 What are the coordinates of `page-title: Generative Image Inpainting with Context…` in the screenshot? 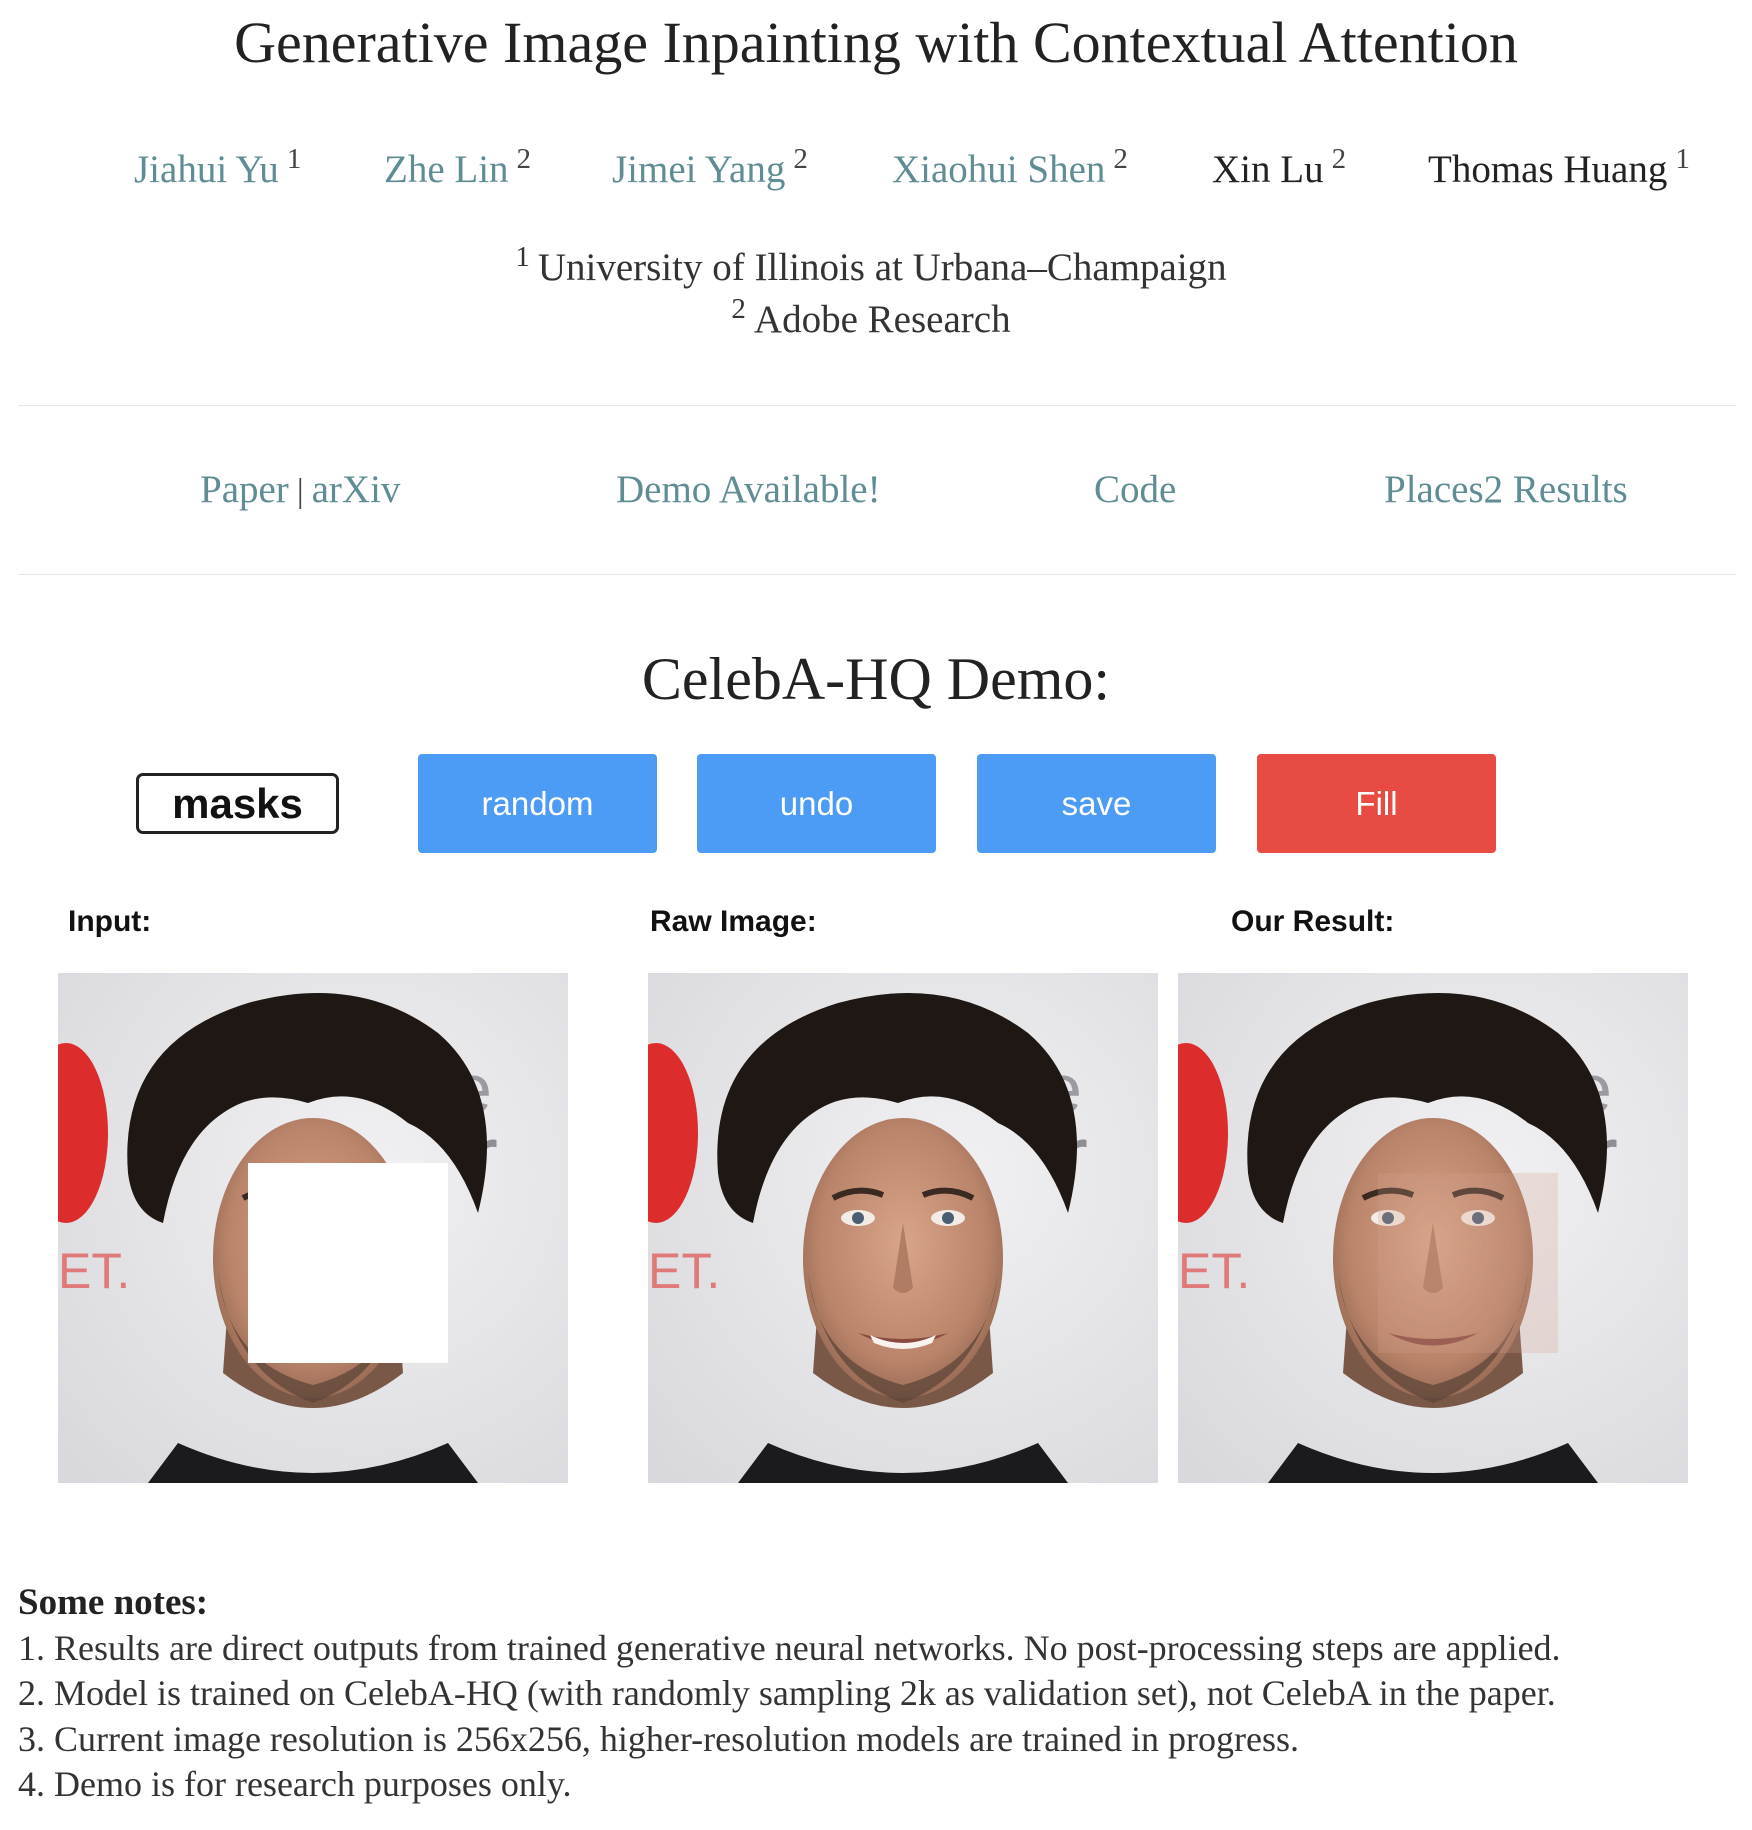 It's located at (876, 42).